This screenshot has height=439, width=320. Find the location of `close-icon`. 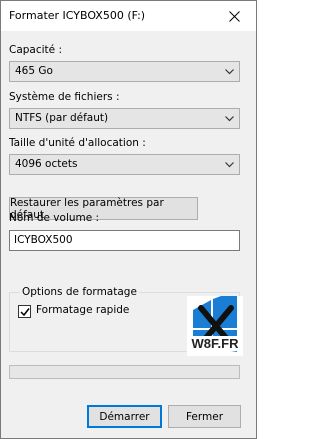

close-icon is located at coordinates (234, 16).